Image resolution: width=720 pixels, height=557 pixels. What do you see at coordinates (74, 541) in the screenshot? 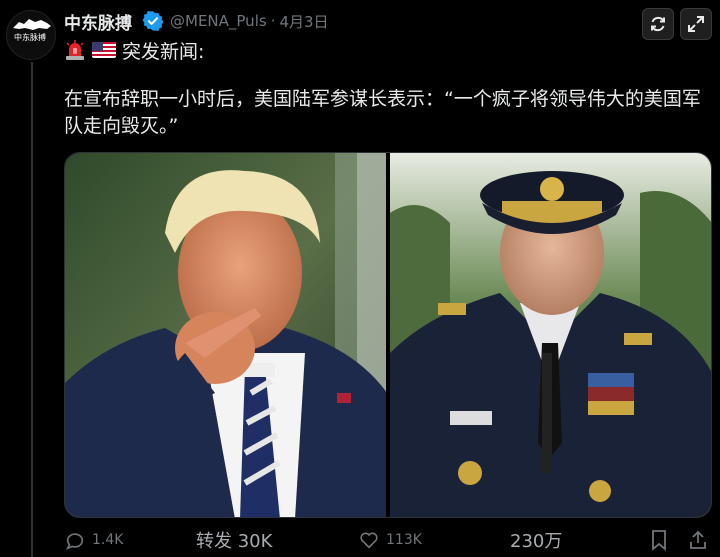
I see `reply-icon` at bounding box center [74, 541].